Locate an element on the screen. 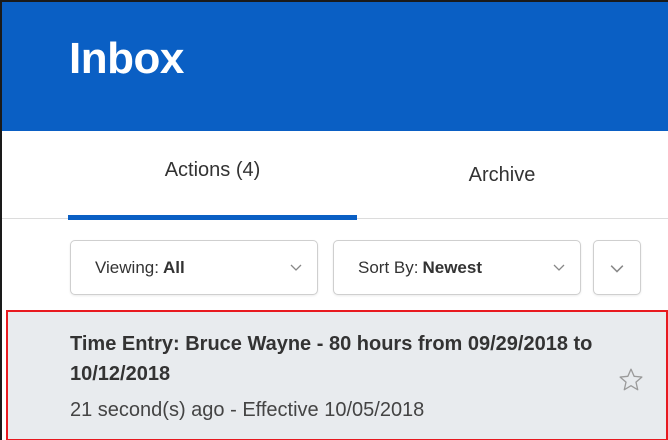  tab-actions-label: Actions (4) is located at coordinates (212, 169).